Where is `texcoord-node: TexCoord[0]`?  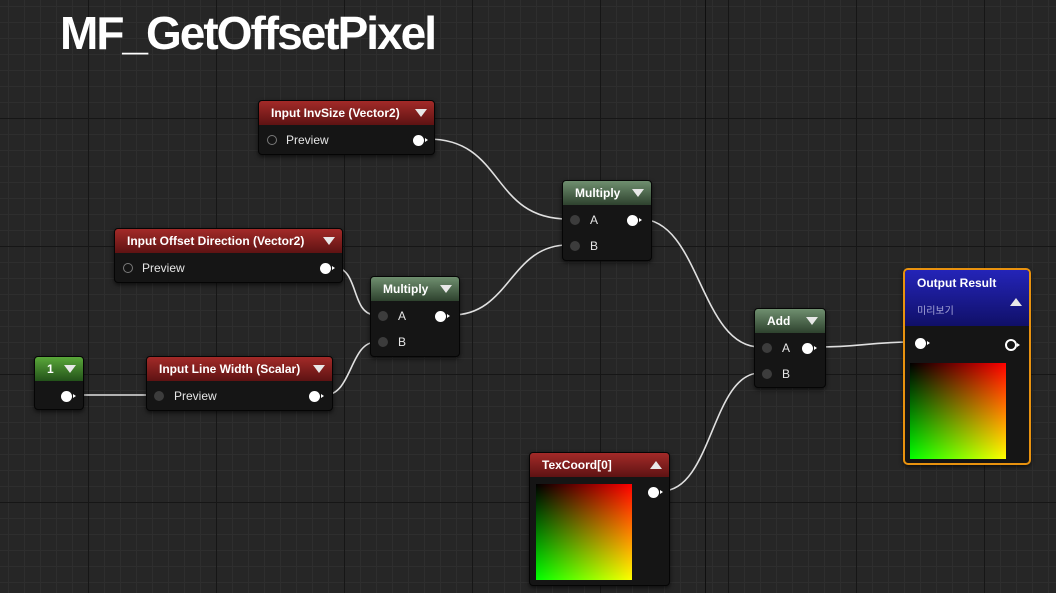
texcoord-node: TexCoord[0] is located at coordinates (599, 519).